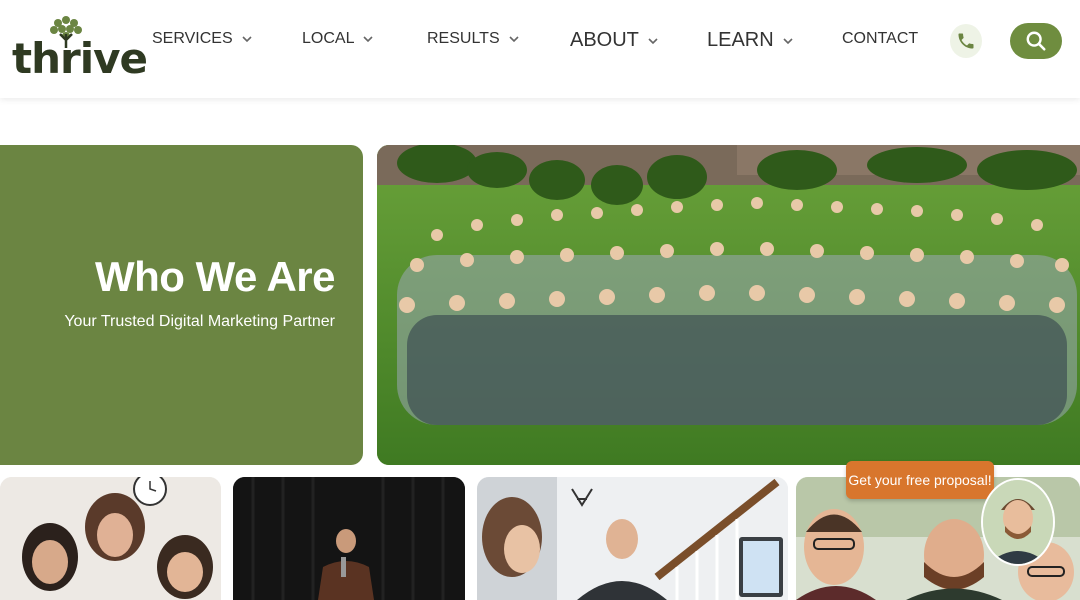 Image resolution: width=1080 pixels, height=600 pixels. I want to click on nav-label: CONTACT, so click(880, 38).